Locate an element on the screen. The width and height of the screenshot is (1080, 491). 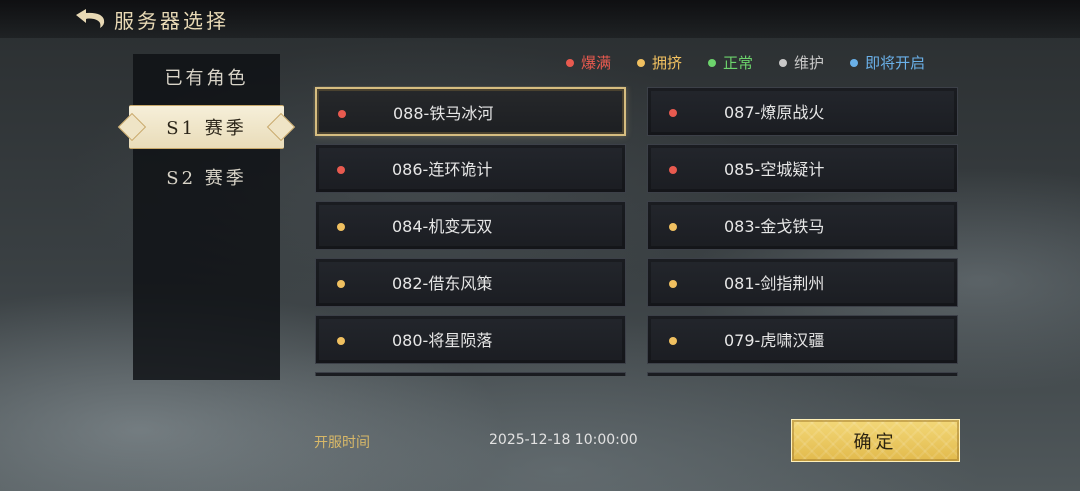
legend-label: 即将开启 is located at coordinates (895, 63).